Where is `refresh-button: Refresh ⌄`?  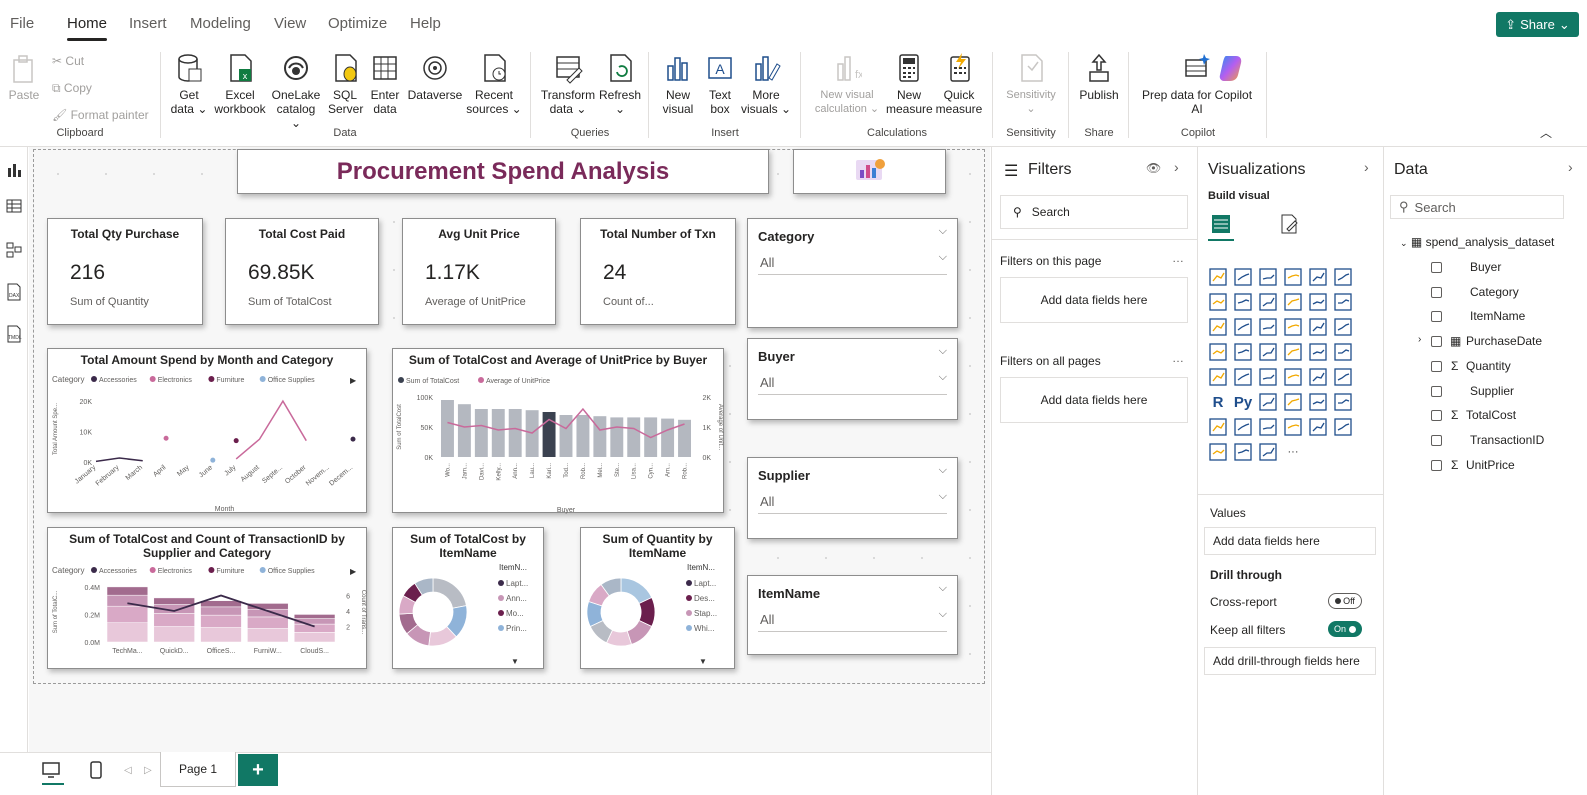 refresh-button: Refresh ⌄ is located at coordinates (620, 84).